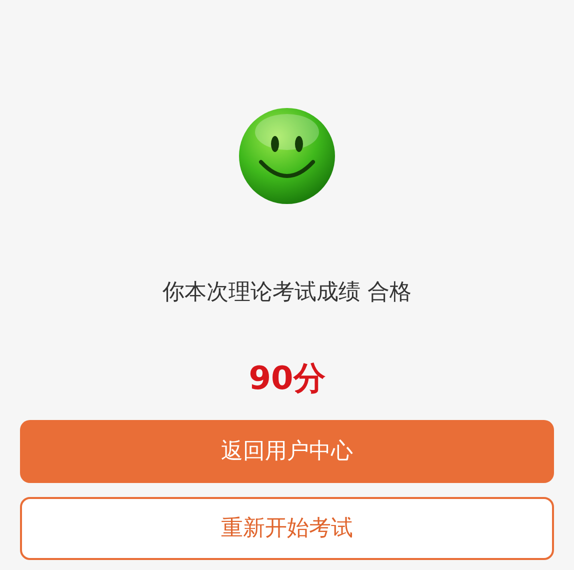  Describe the element at coordinates (287, 378) in the screenshot. I see `score: 90分` at that location.